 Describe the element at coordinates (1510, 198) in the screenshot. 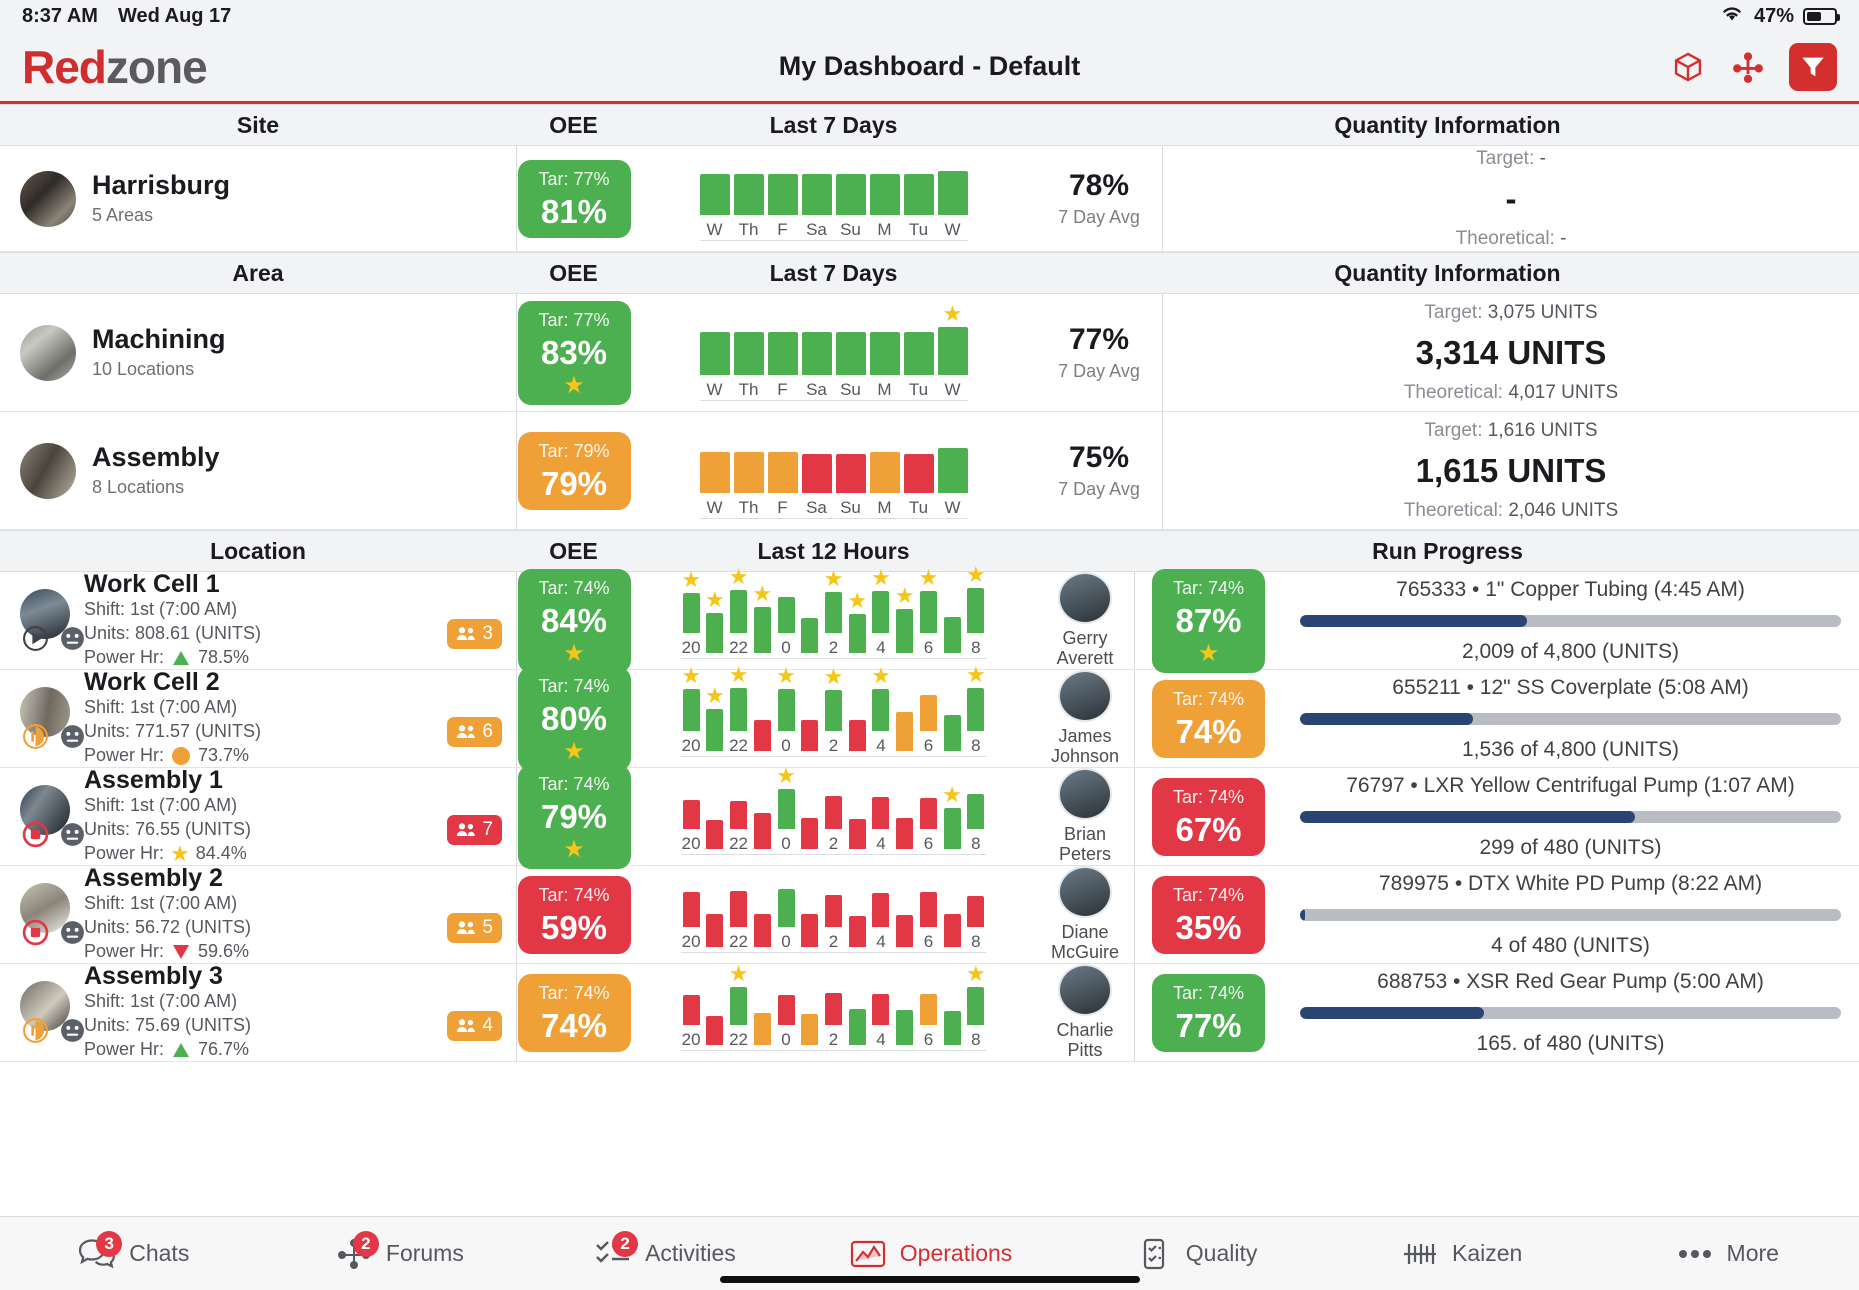

I see `site-qty-cell: Target: - - Theoretical: -` at that location.